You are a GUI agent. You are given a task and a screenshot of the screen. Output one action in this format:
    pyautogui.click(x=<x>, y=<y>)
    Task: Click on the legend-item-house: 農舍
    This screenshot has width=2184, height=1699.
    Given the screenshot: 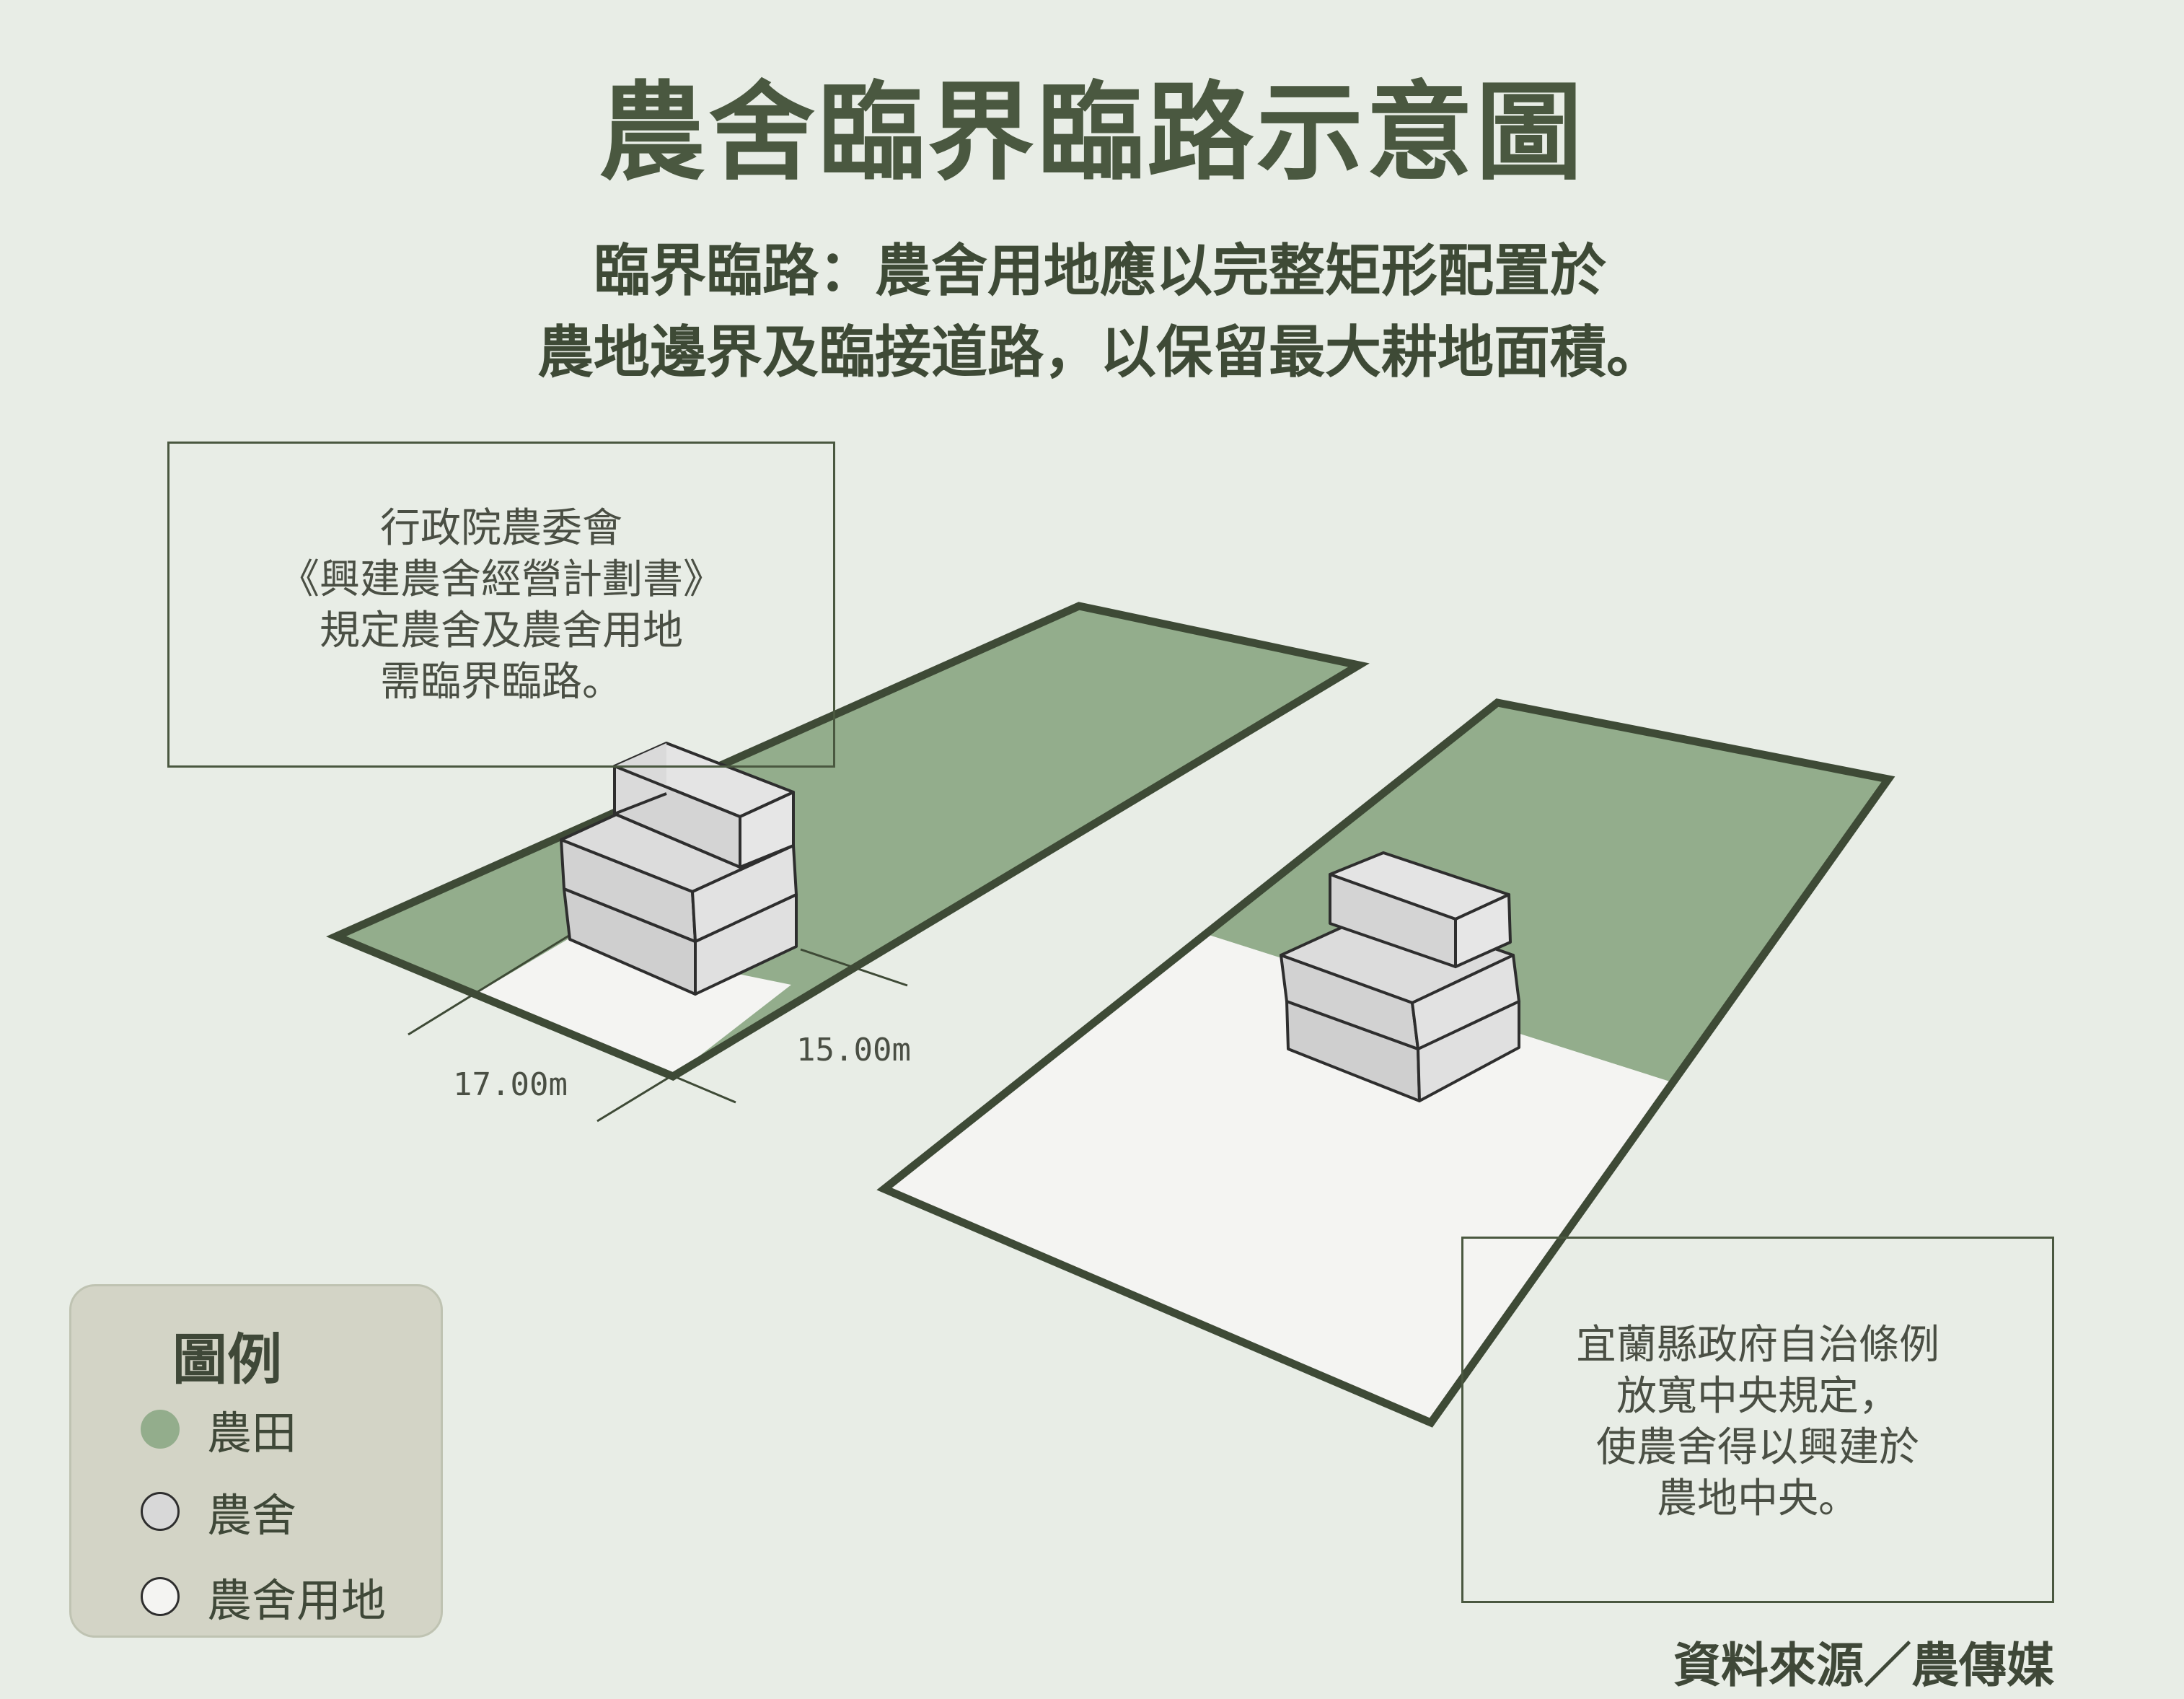 What is the action you would take?
    pyautogui.click(x=218, y=1515)
    